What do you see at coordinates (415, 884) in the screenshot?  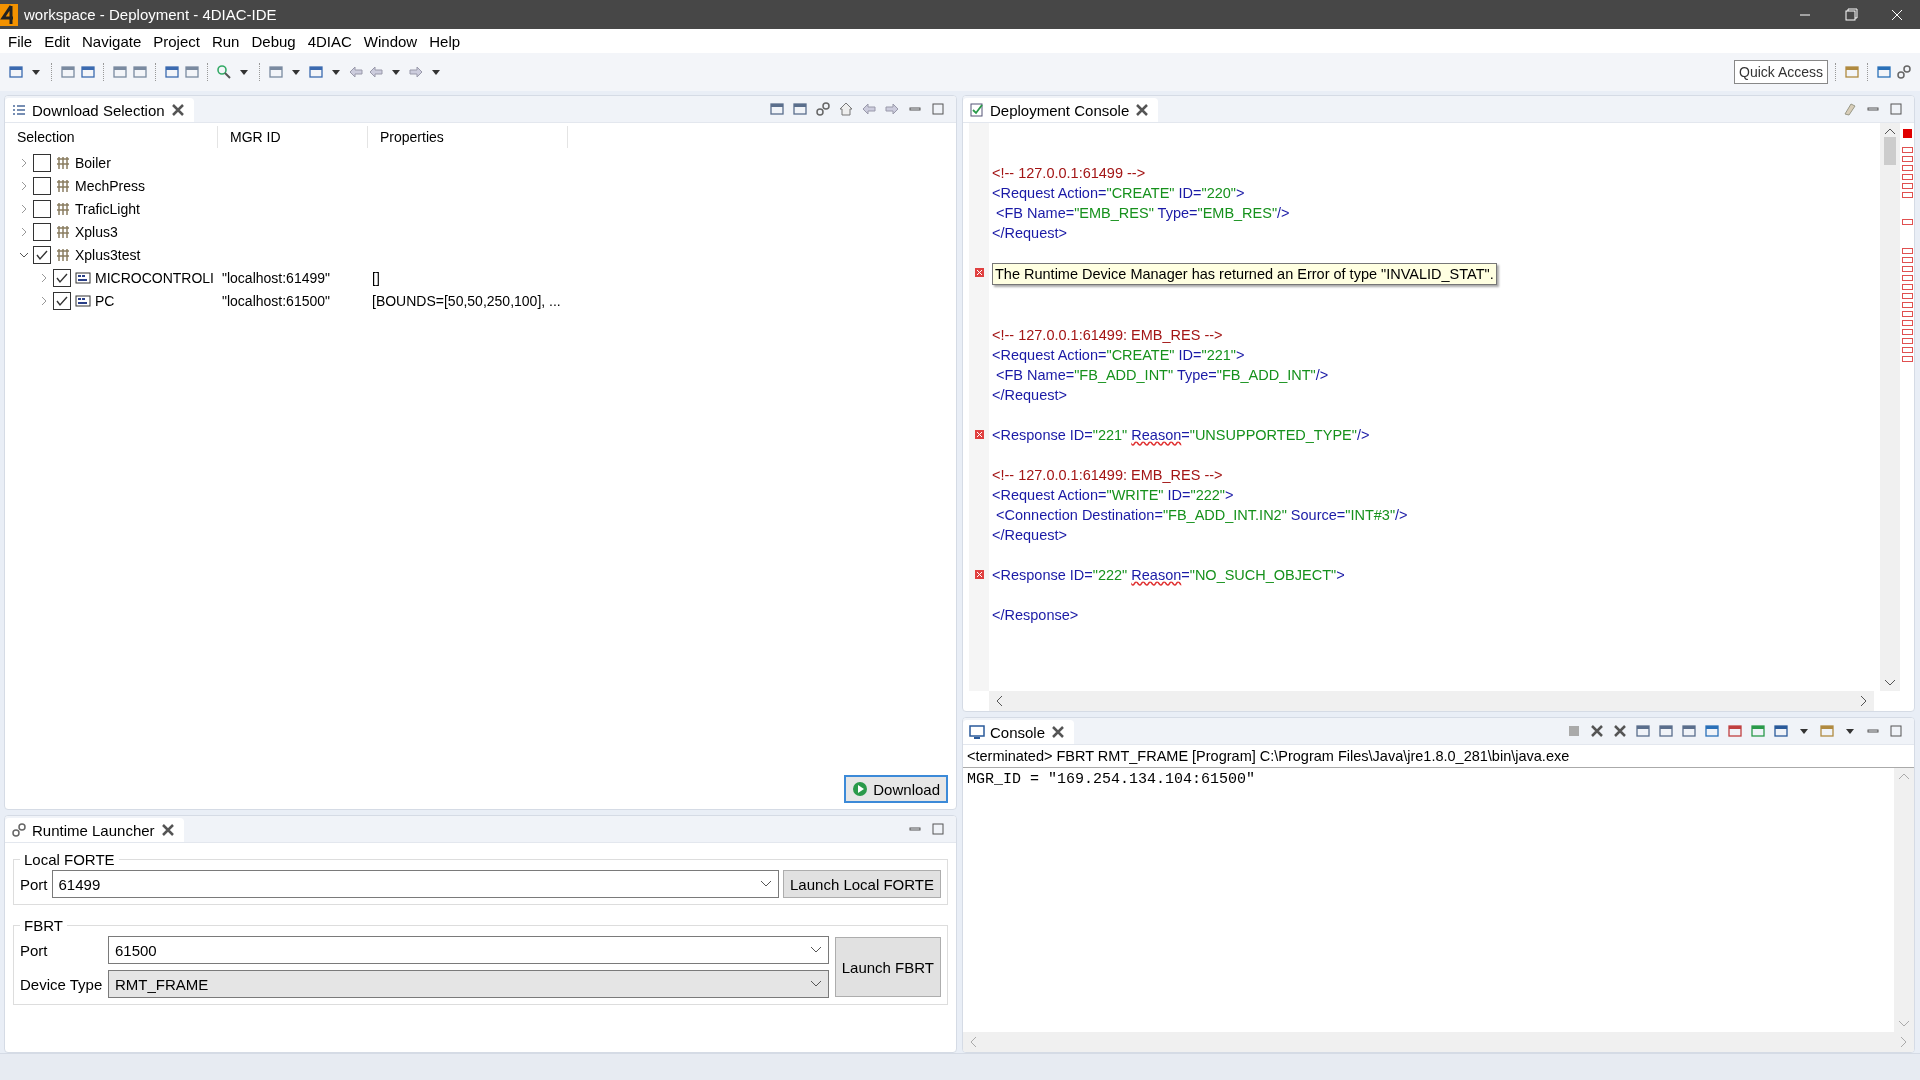 I see `port-combo: 61499` at bounding box center [415, 884].